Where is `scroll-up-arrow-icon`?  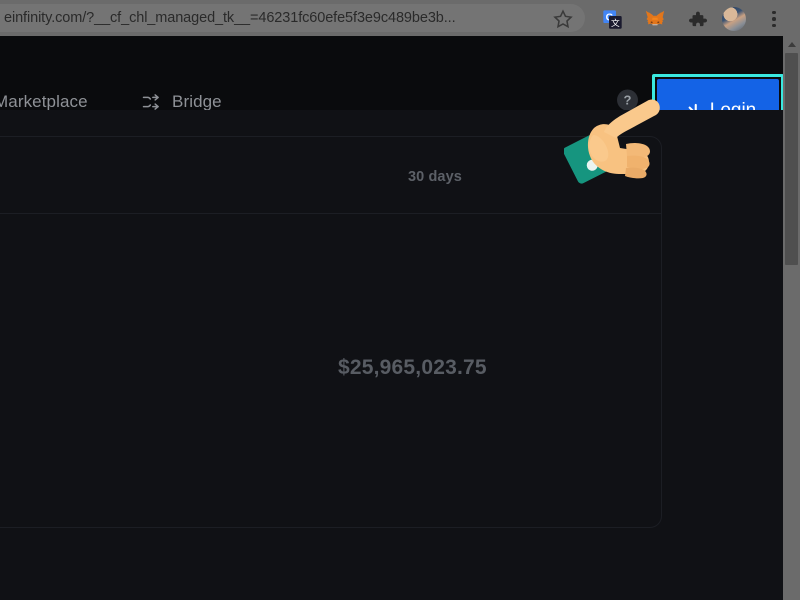
scroll-up-arrow-icon is located at coordinates (791, 44).